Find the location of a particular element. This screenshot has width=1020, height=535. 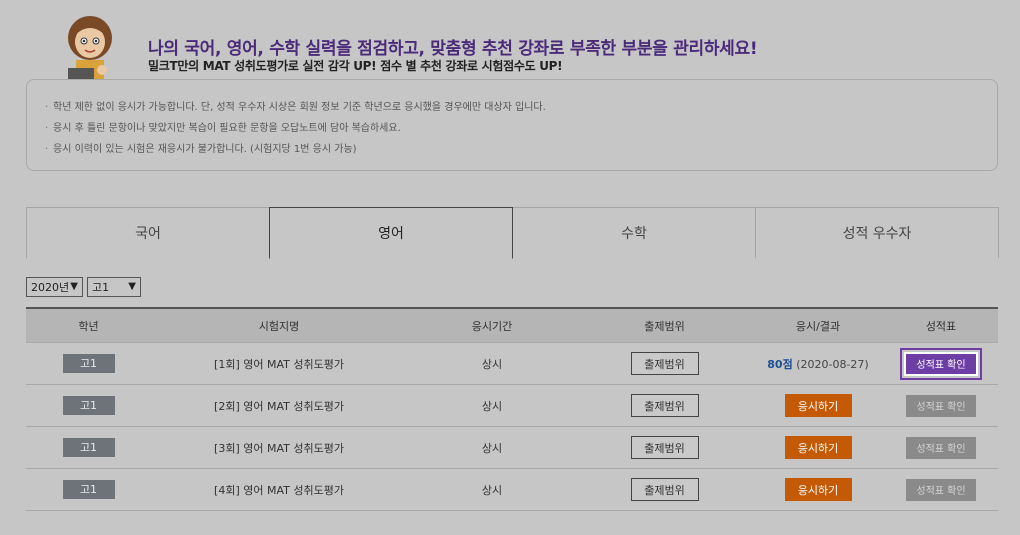

table-row: 고1 [4회] 영어 MAT 성취도평가 상시 출제범위 응시하기 성적표 확인 is located at coordinates (512, 490).